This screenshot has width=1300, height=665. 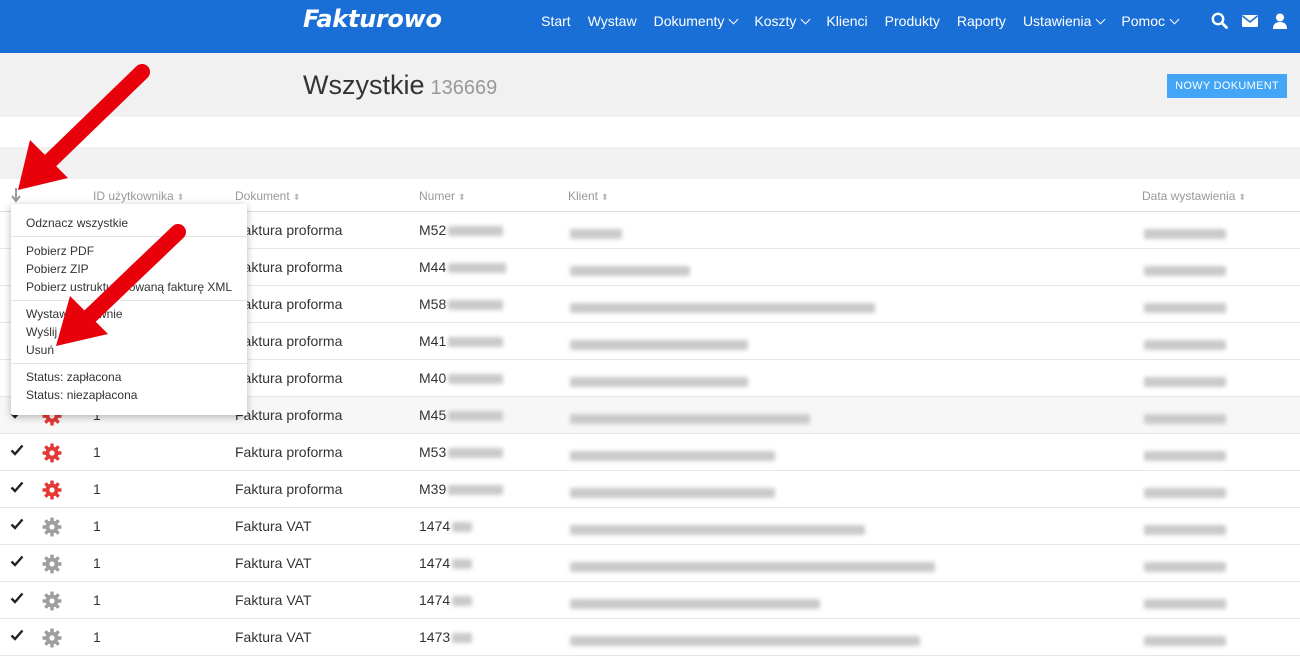 I want to click on new-document-button: NOWY DOKUMENT, so click(x=1227, y=86).